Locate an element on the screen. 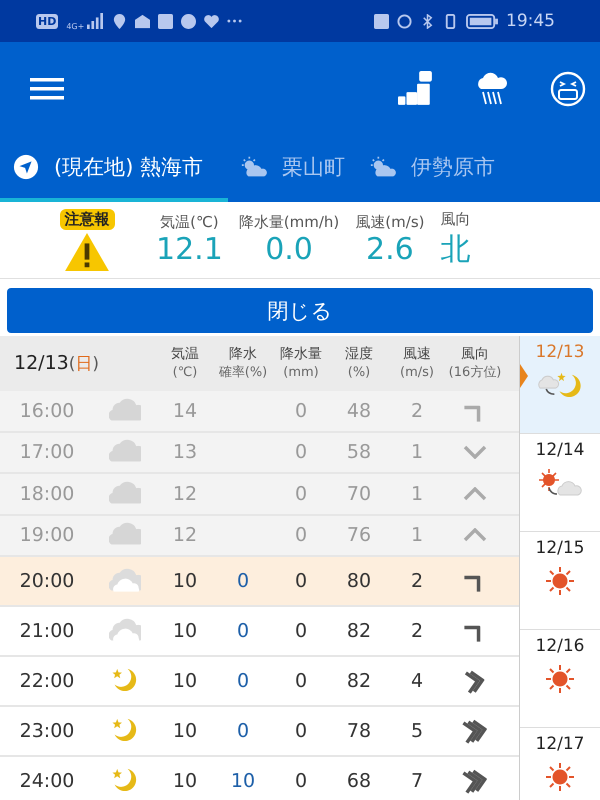  time-cell-text: 24:00 is located at coordinates (47, 781).